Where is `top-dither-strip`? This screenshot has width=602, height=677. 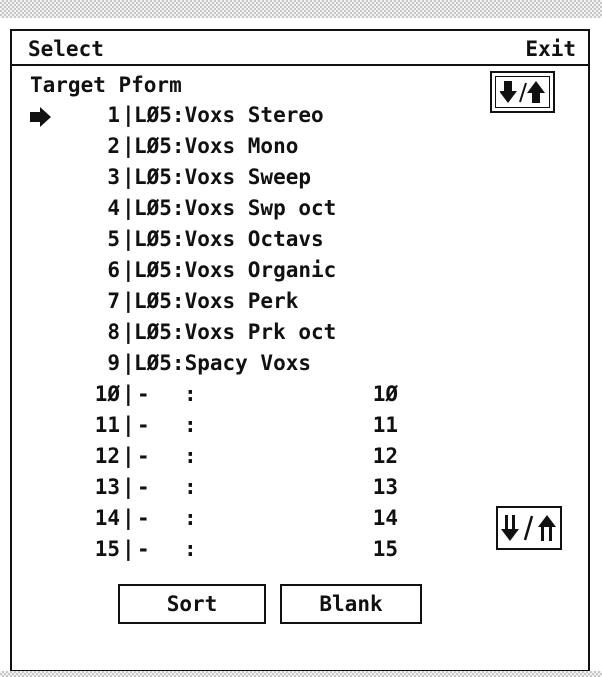
top-dither-strip is located at coordinates (301, 9).